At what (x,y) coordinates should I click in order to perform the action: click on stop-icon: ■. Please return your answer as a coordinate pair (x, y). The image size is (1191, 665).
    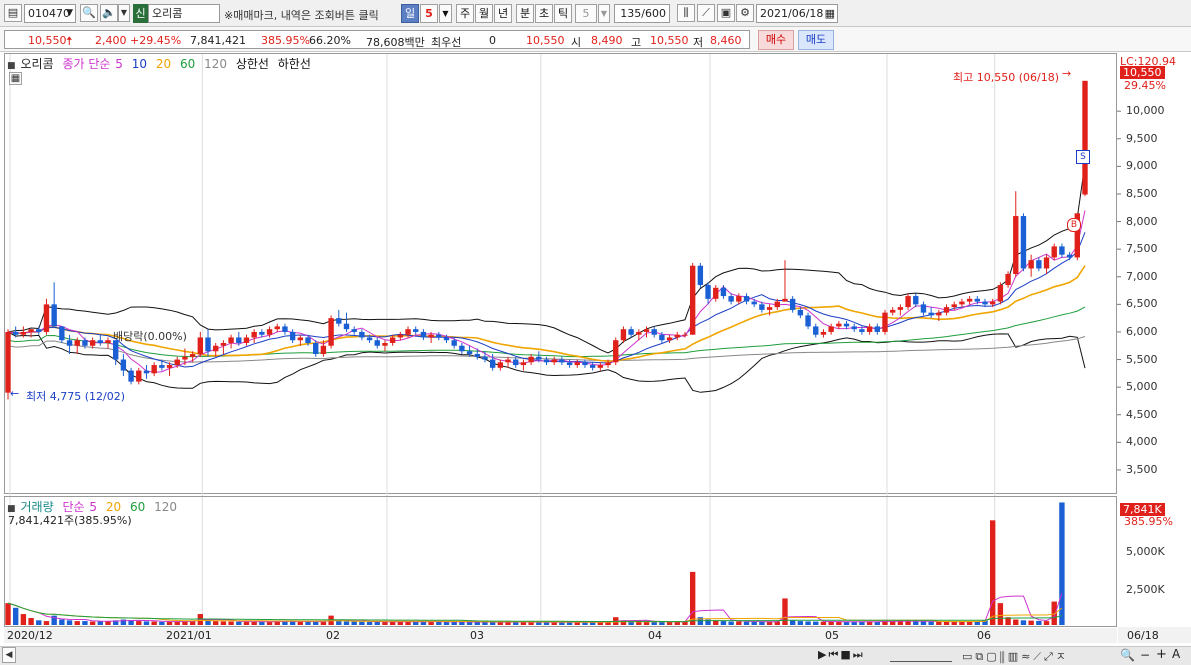
    Looking at the image, I should click on (846, 654).